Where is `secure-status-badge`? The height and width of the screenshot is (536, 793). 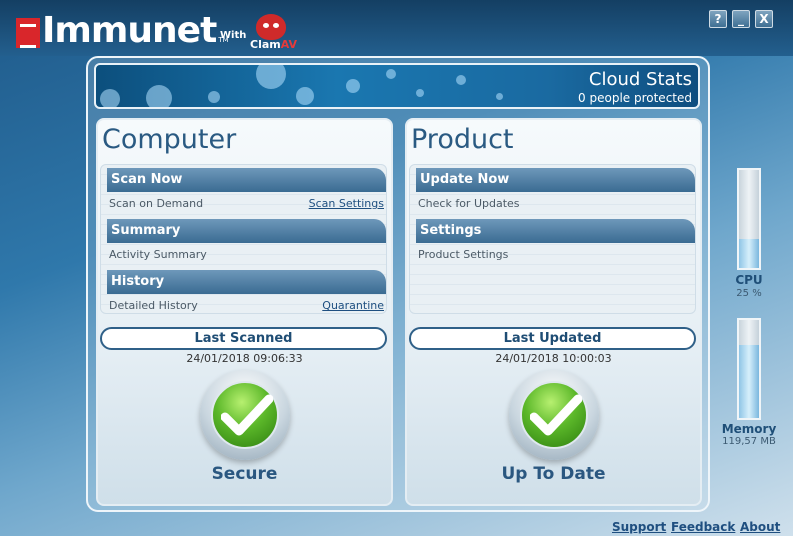 secure-status-badge is located at coordinates (245, 415).